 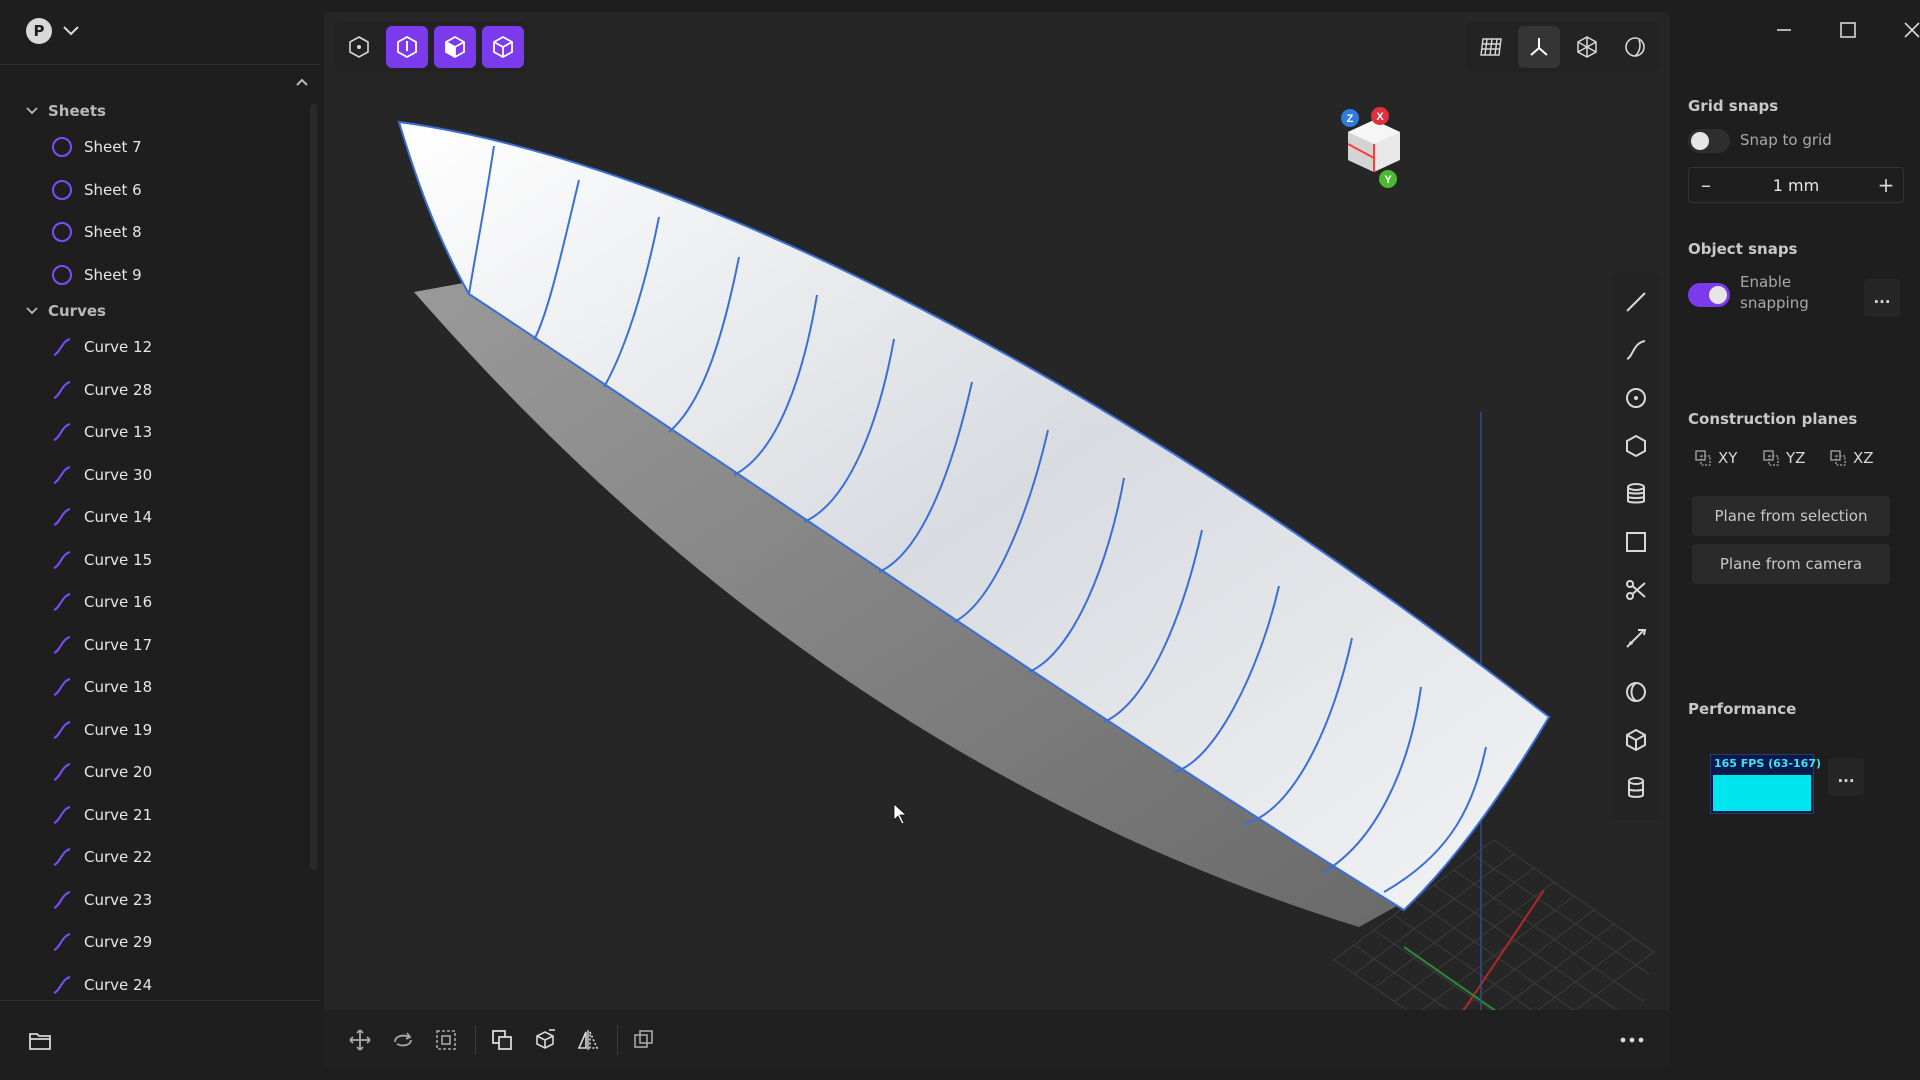 What do you see at coordinates (155, 815) in the screenshot?
I see `tree-item-curve: Curve 21` at bounding box center [155, 815].